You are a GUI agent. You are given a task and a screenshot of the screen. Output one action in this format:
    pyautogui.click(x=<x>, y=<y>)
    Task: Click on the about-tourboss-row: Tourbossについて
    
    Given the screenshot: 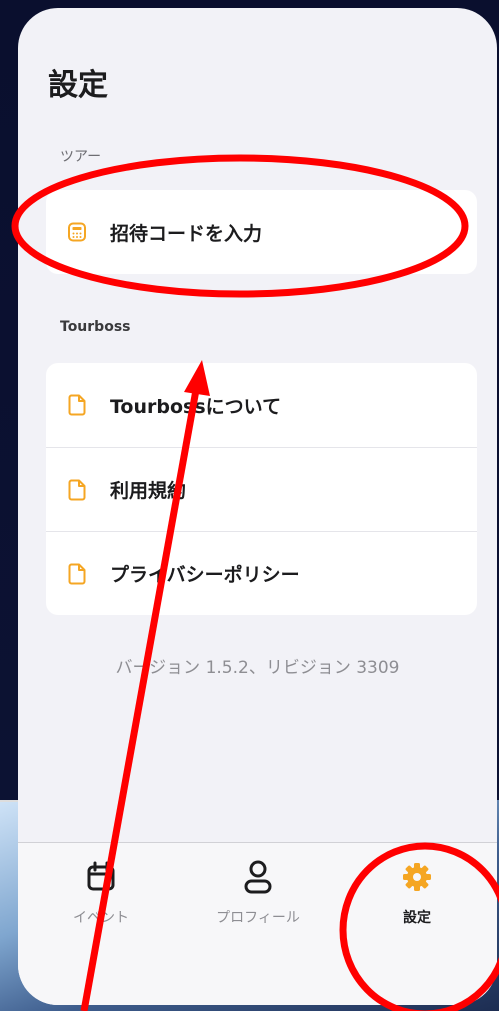 What is the action you would take?
    pyautogui.click(x=261, y=405)
    